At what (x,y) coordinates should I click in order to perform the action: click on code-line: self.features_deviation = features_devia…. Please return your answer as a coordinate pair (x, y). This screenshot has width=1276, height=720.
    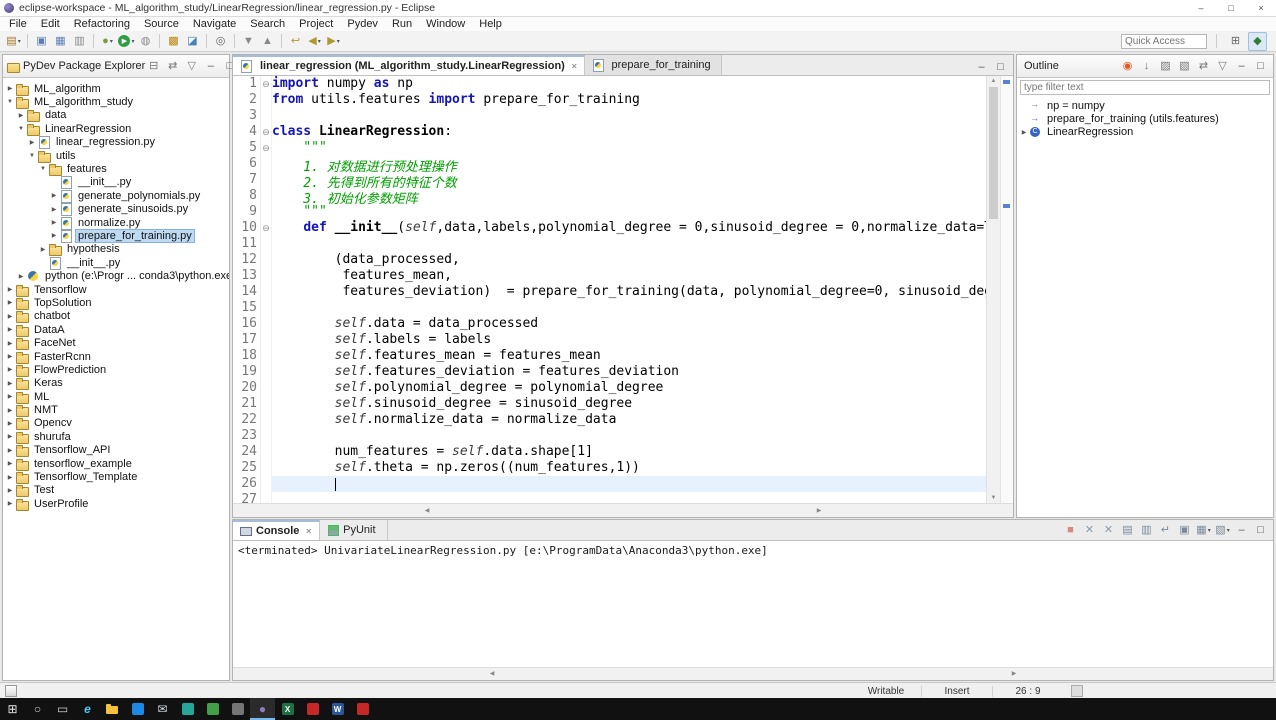
    Looking at the image, I should click on (629, 372).